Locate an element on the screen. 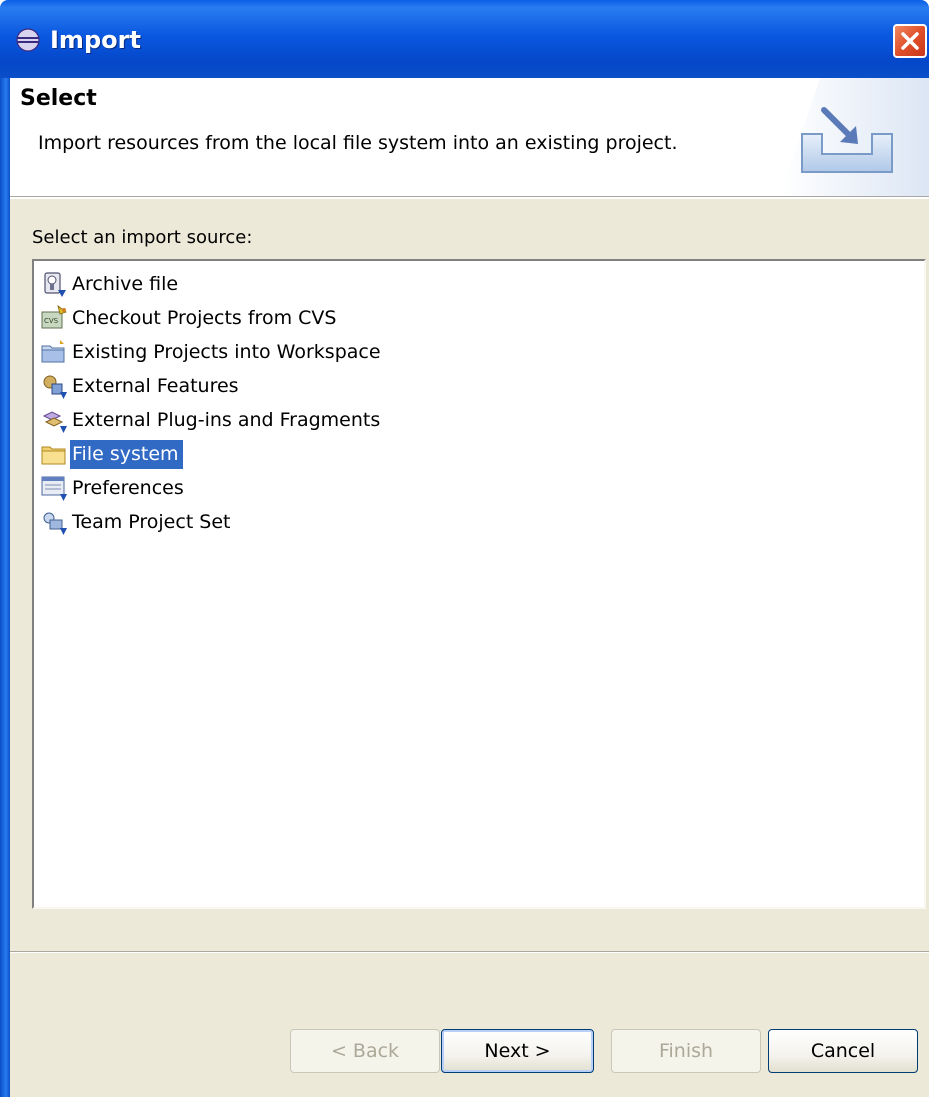 The image size is (929, 1097). import-source-label: Select an import source: is located at coordinates (142, 237).